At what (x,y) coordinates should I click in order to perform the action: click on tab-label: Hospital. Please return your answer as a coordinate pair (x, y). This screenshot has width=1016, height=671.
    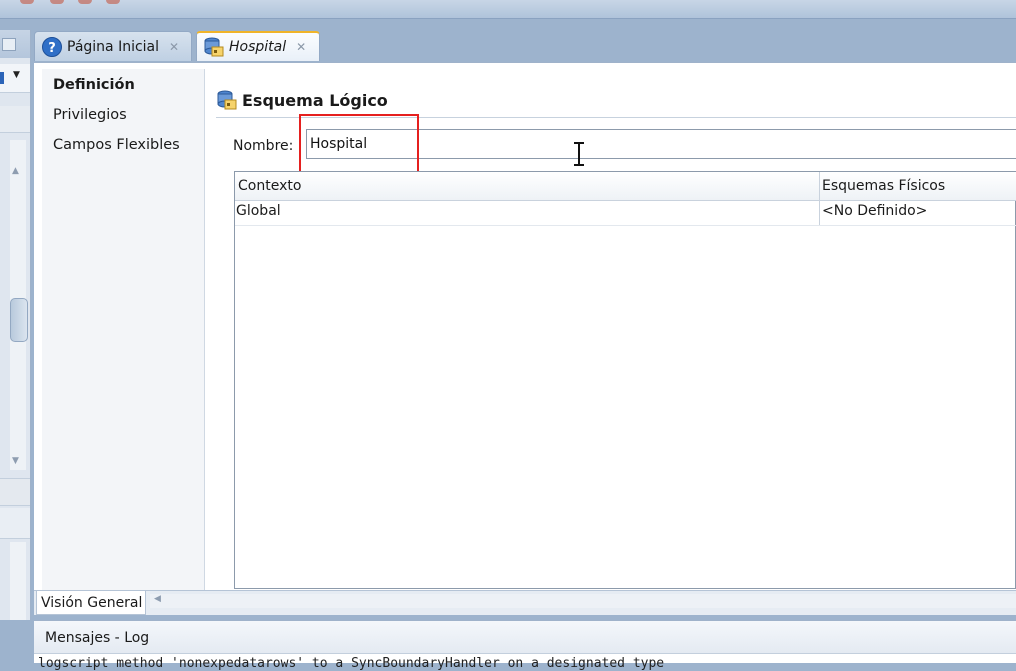
    Looking at the image, I should click on (258, 47).